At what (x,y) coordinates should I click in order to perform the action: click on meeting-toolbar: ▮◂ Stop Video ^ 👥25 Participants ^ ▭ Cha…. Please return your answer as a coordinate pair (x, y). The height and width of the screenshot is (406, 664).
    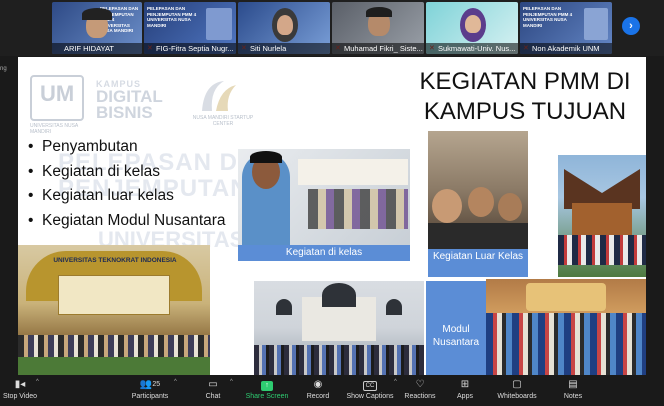
    Looking at the image, I should click on (332, 390).